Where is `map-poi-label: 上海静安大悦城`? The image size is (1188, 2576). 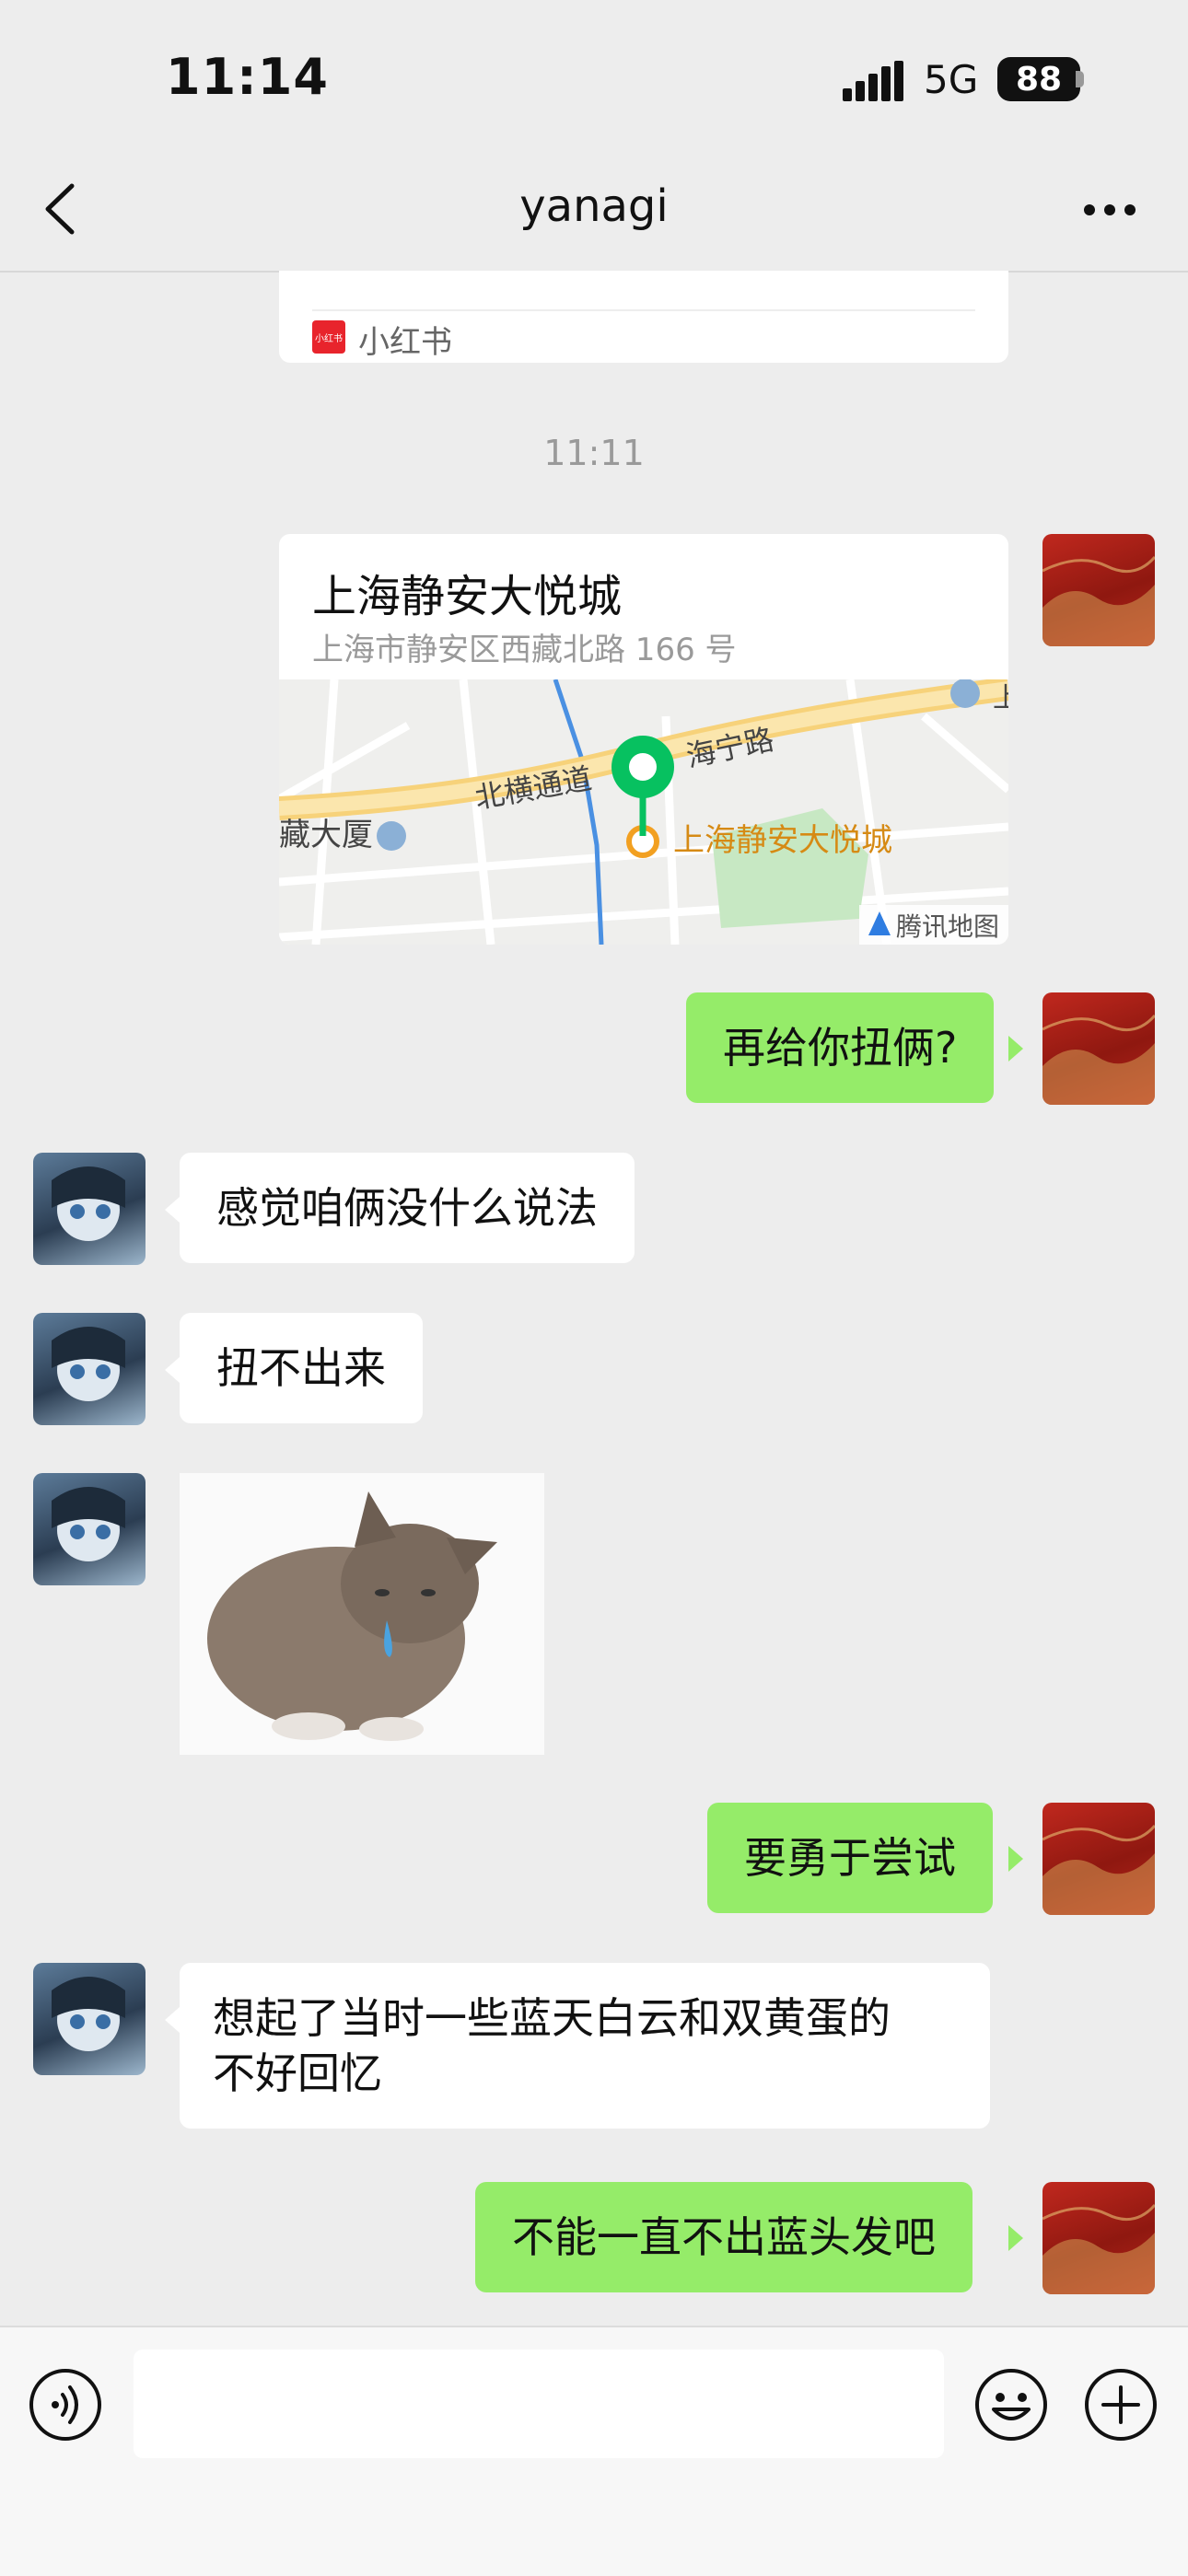
map-poi-label: 上海静安大悦城 is located at coordinates (782, 840).